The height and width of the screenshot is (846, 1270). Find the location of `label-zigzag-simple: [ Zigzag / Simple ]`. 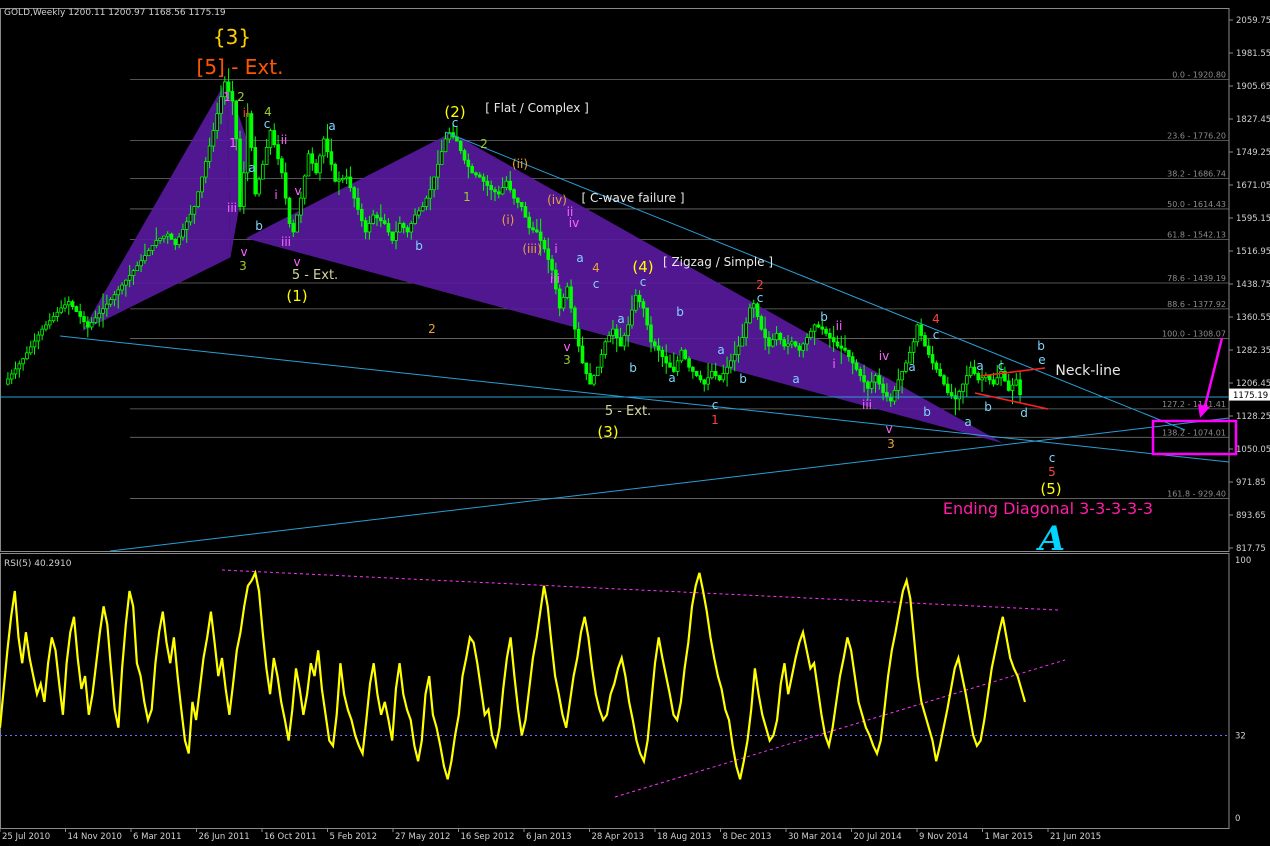

label-zigzag-simple: [ Zigzag / Simple ] is located at coordinates (718, 262).